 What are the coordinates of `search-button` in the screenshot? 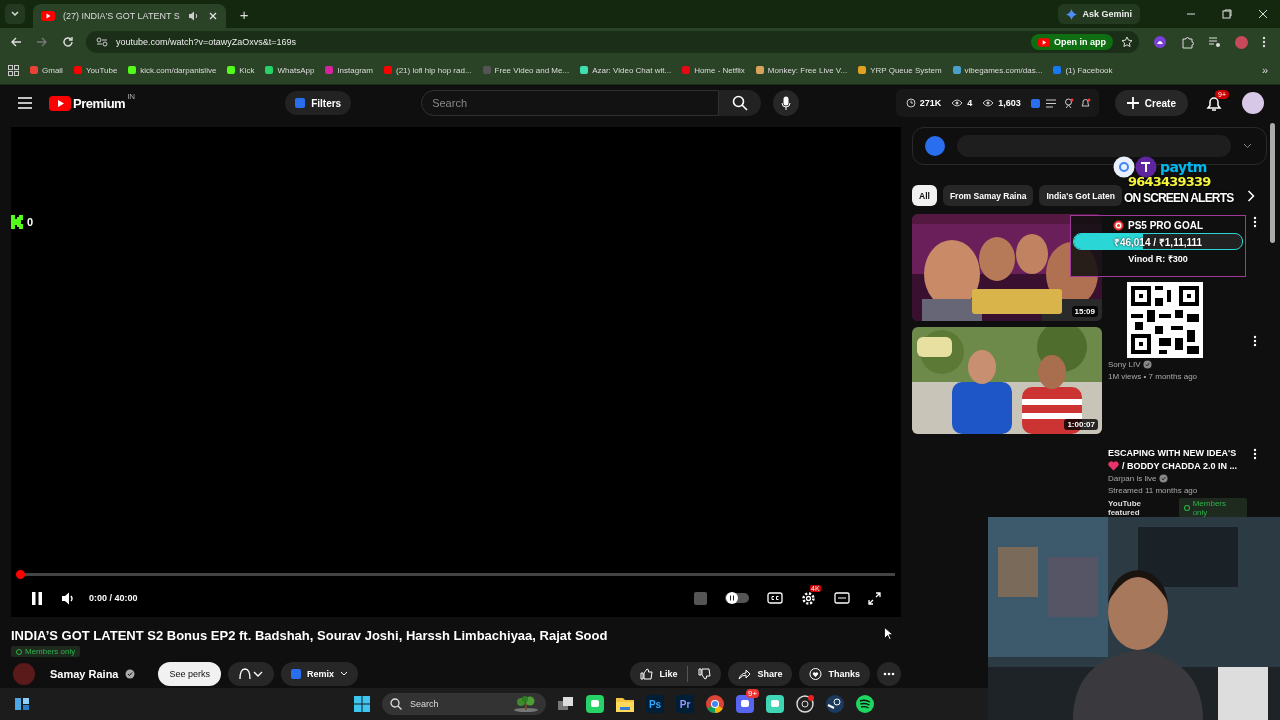 It's located at (740, 103).